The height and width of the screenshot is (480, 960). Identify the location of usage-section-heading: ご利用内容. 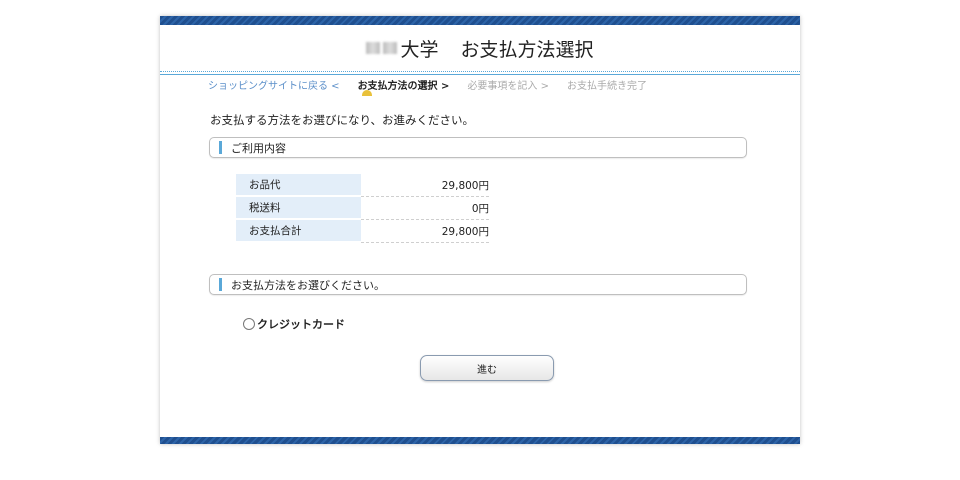
(478, 147).